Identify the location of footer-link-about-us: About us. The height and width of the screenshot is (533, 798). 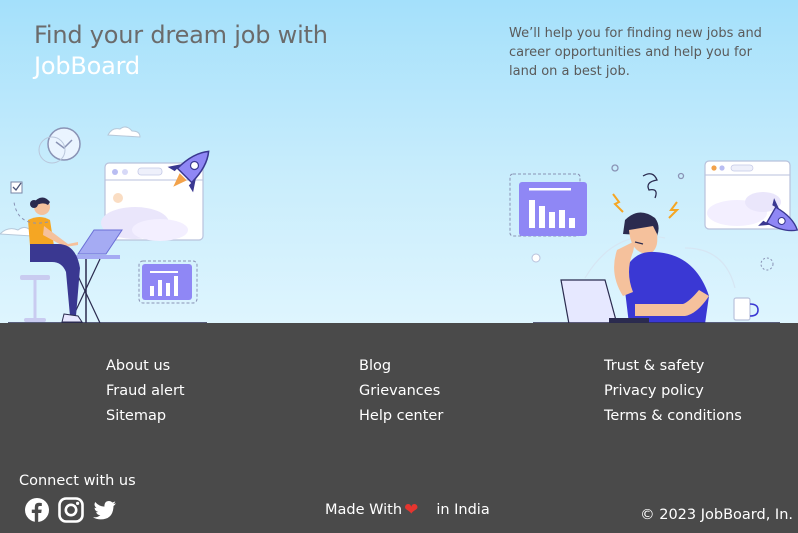
(145, 366).